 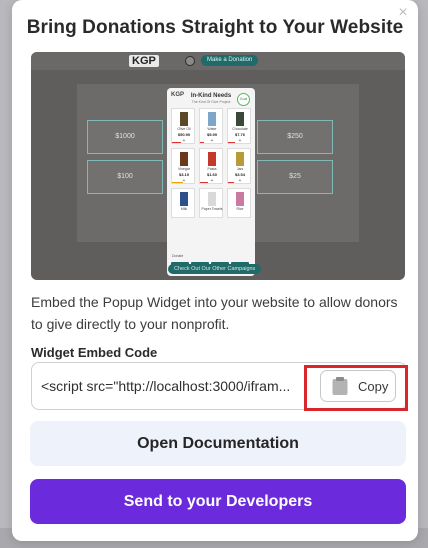 I want to click on widget-item: Pasta $1.60 +, so click(x=211, y=166).